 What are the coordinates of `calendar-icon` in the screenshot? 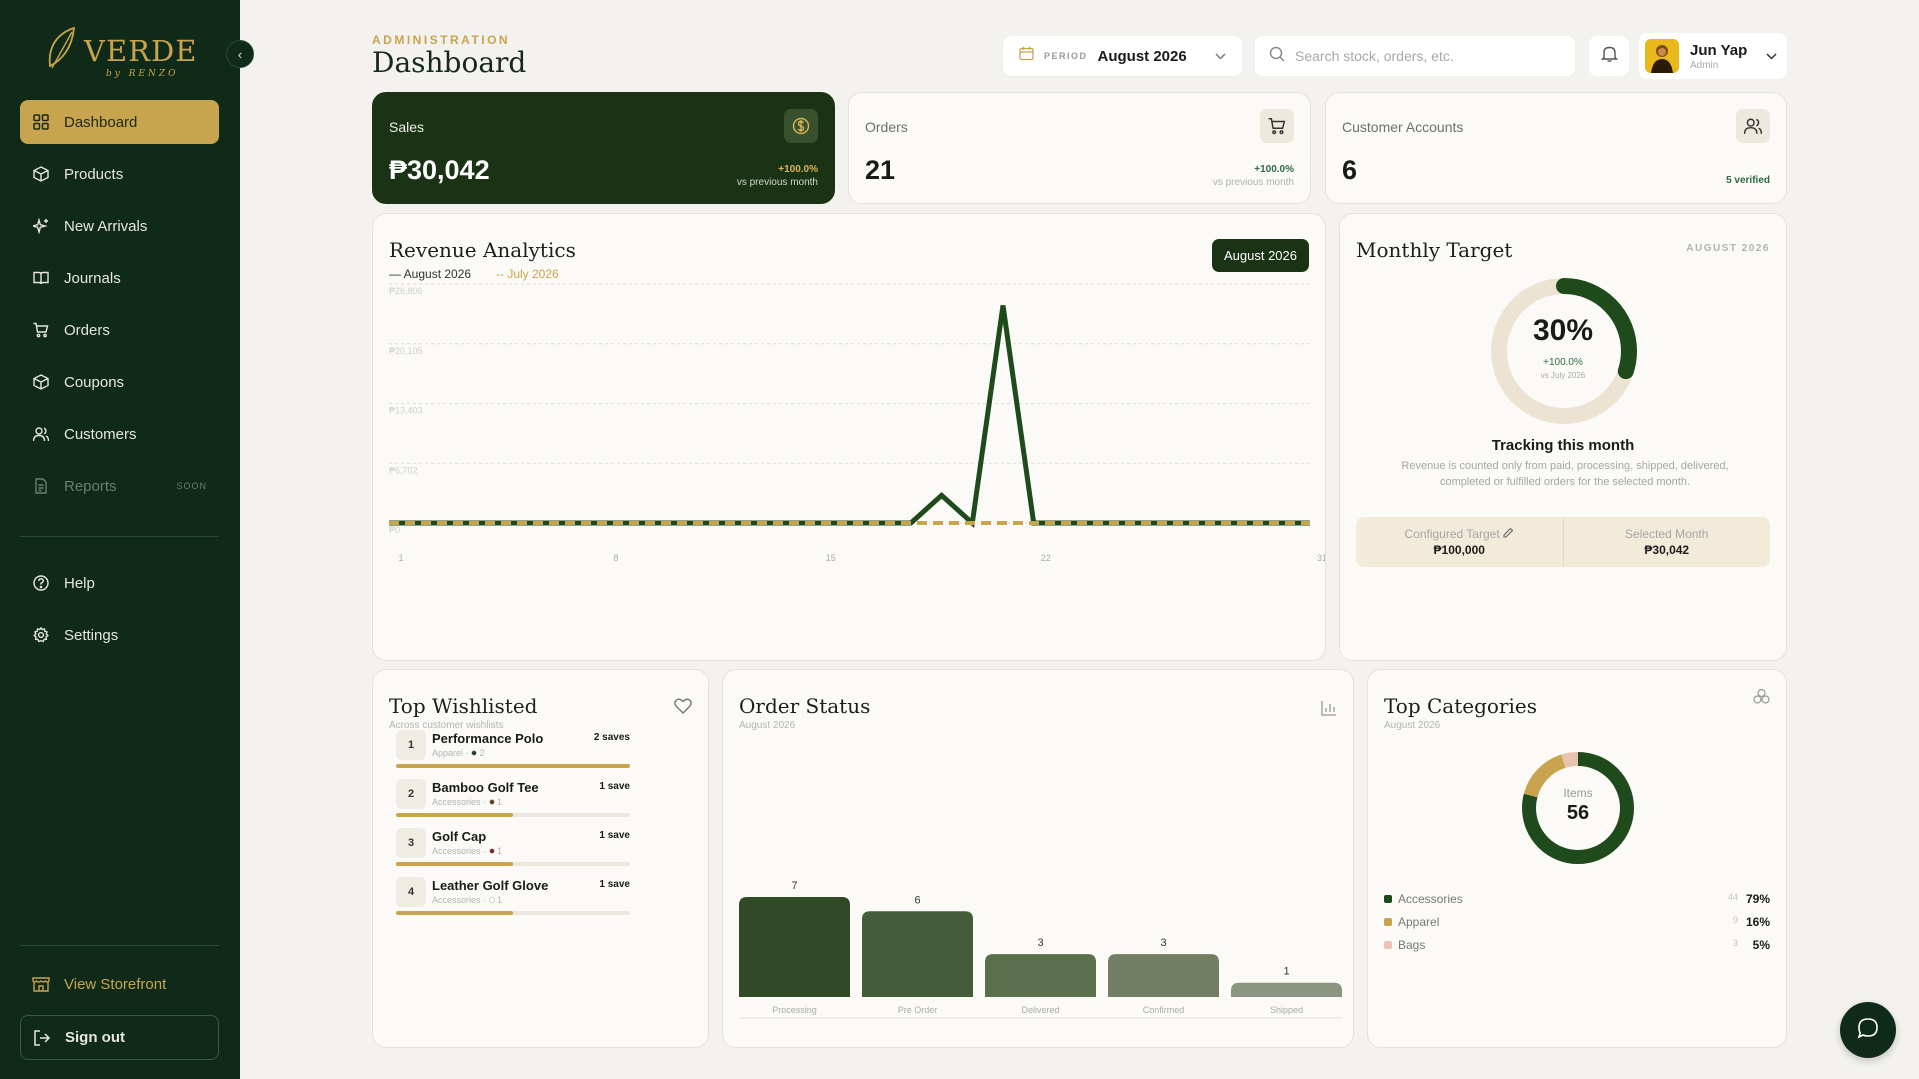 It's located at (1026, 56).